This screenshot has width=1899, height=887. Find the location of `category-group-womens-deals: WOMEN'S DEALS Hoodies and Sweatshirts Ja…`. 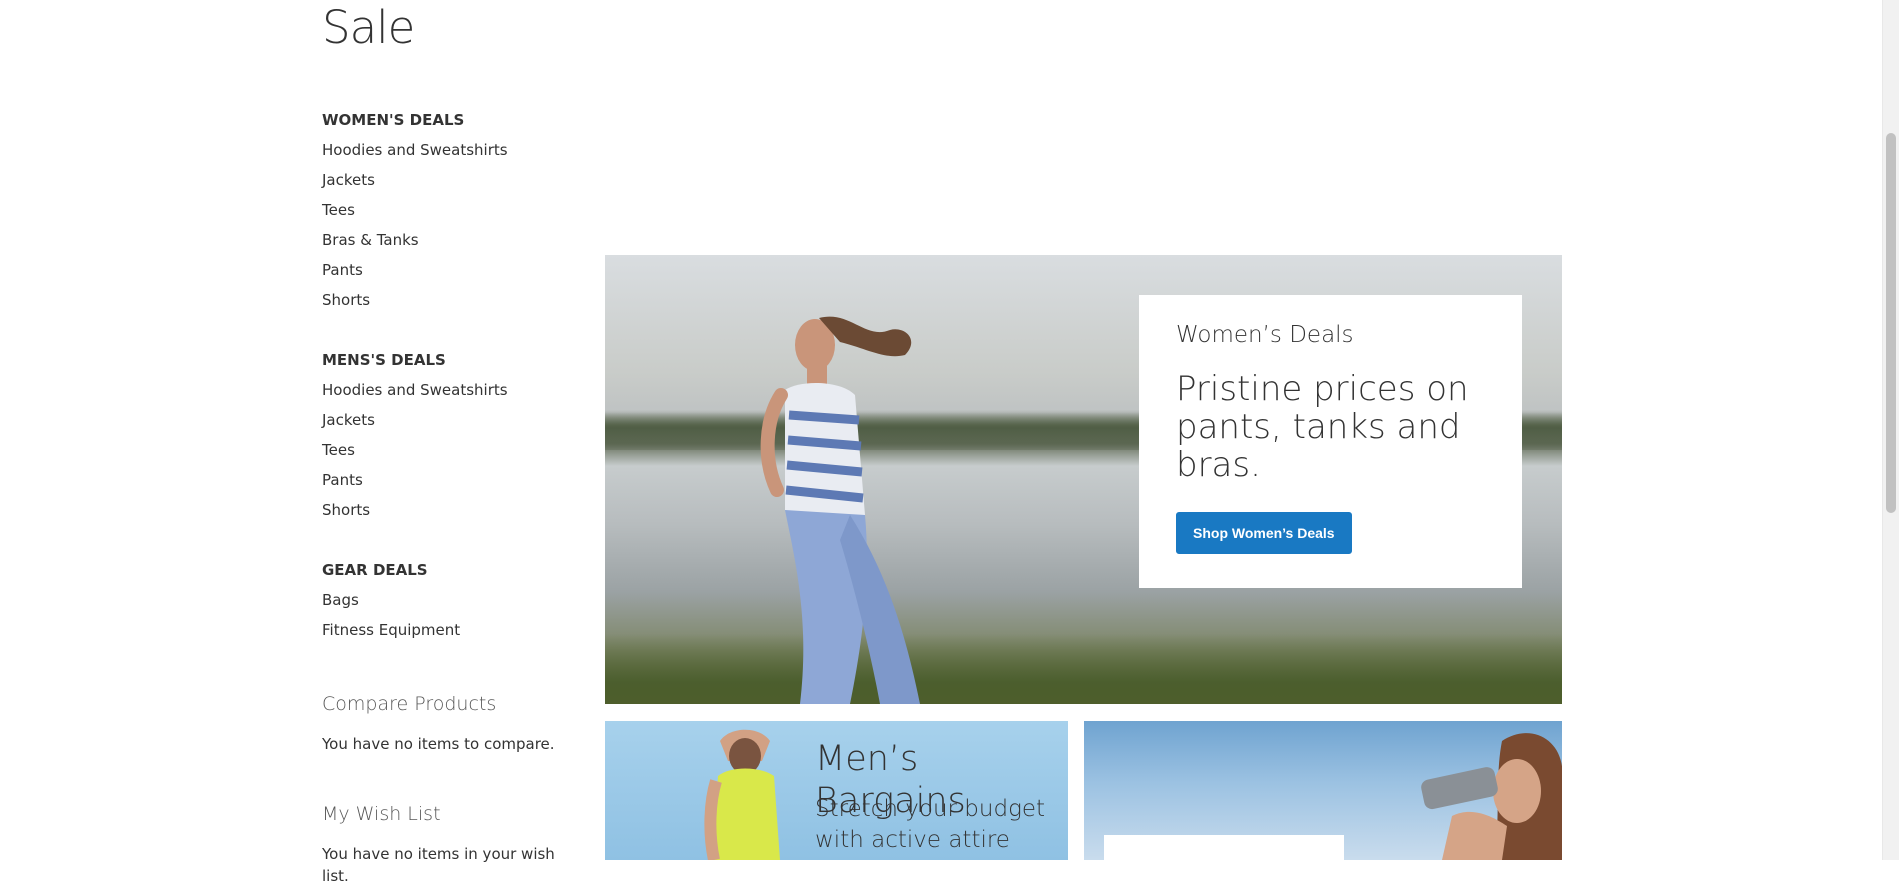

category-group-womens-deals: WOMEN'S DEALS Hoodies and Sweatshirts Ja… is located at coordinates (452, 210).